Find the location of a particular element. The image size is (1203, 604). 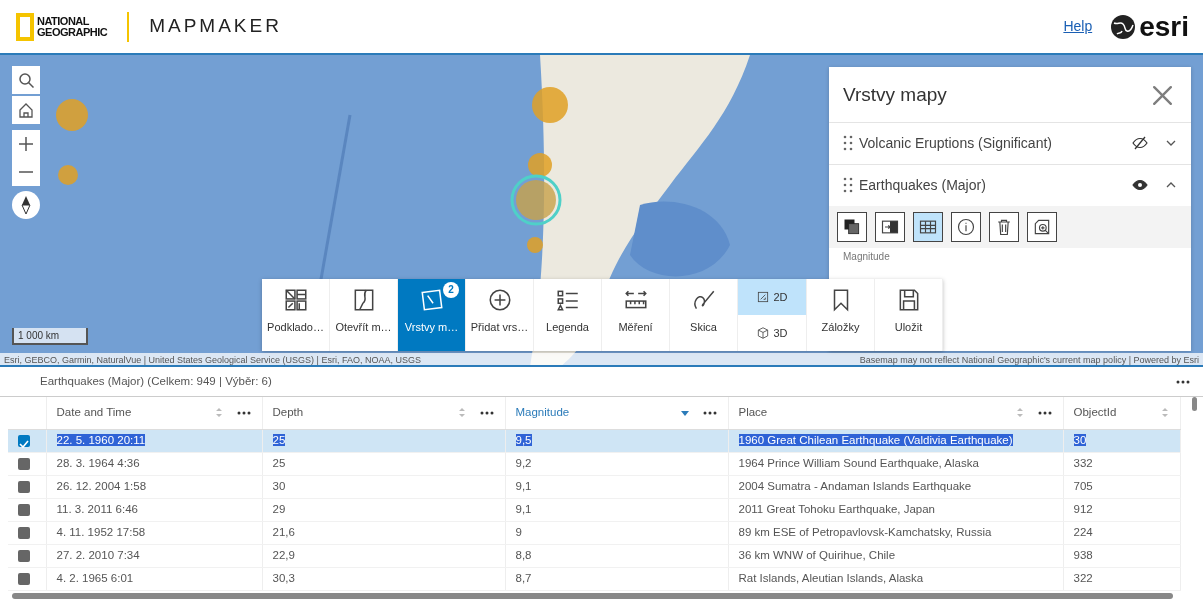

table-button is located at coordinates (928, 226).